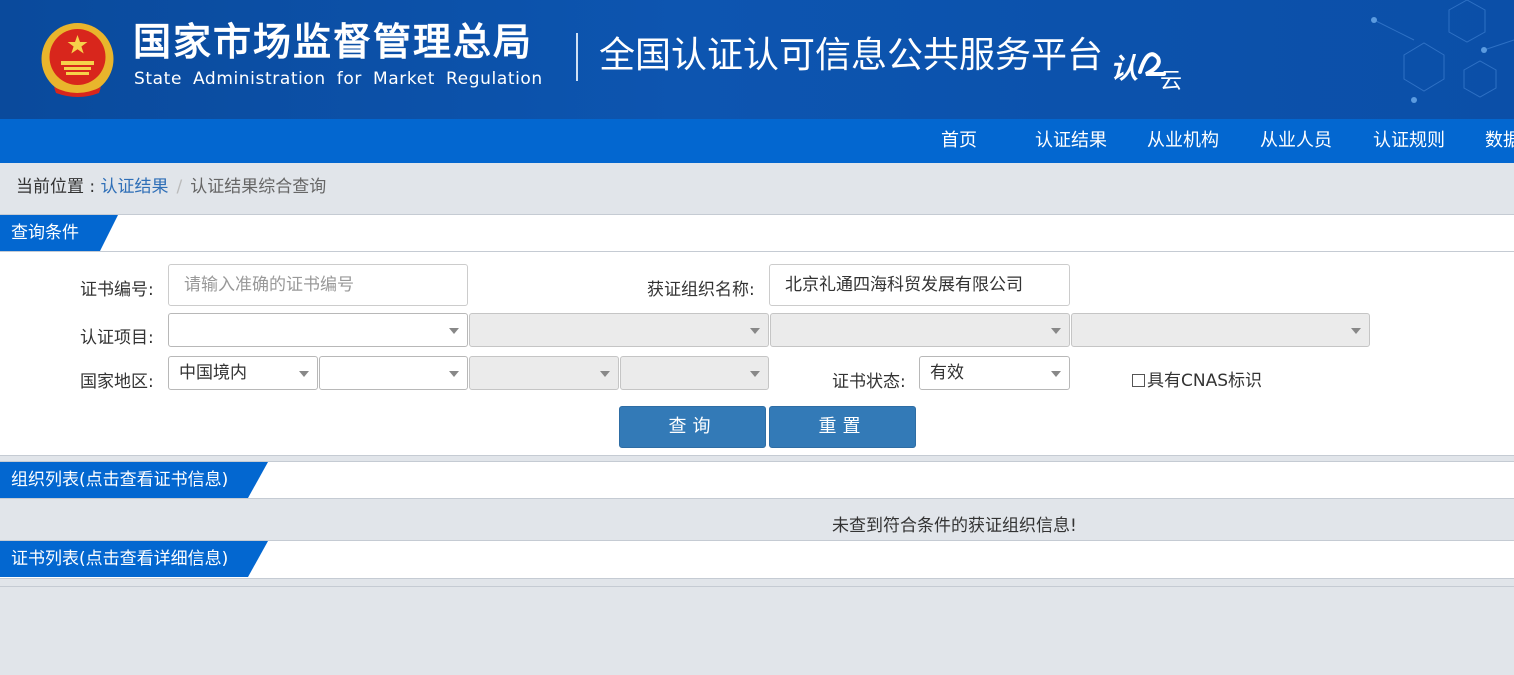 The width and height of the screenshot is (1514, 675). What do you see at coordinates (171, 184) in the screenshot?
I see `breadcrumb: 当前位置 : 认证结果 / 认证结果综合查询` at bounding box center [171, 184].